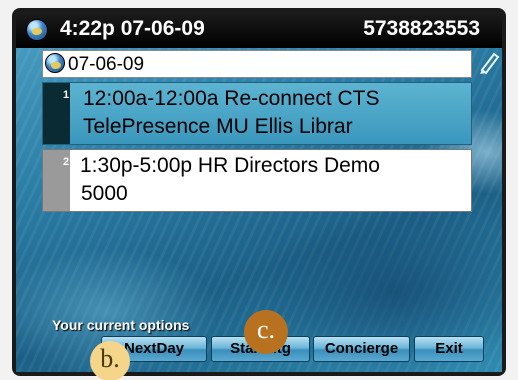  What do you see at coordinates (361, 349) in the screenshot?
I see `concierge-softkey: Concierge` at bounding box center [361, 349].